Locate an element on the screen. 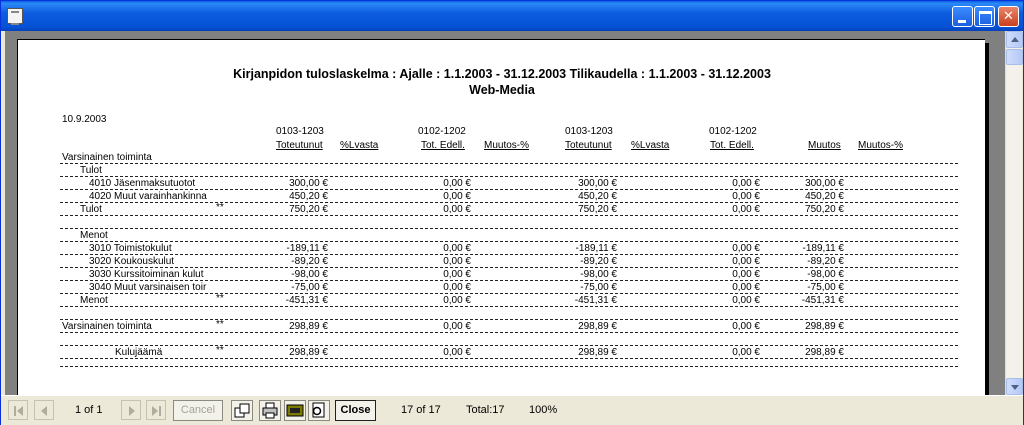 This screenshot has height=425, width=1024. record-count: 17 of 17 is located at coordinates (421, 410).